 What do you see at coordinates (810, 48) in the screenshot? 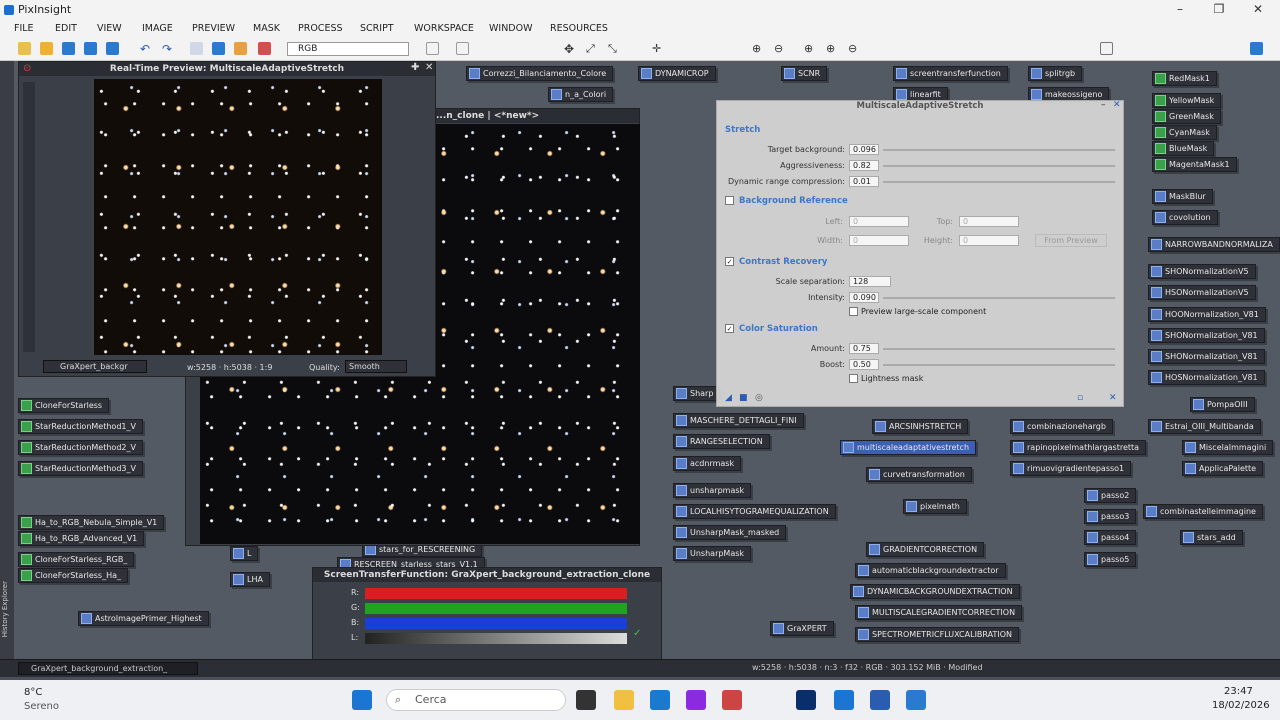
I see `zoom-fit-icon: ⊕` at bounding box center [810, 48].